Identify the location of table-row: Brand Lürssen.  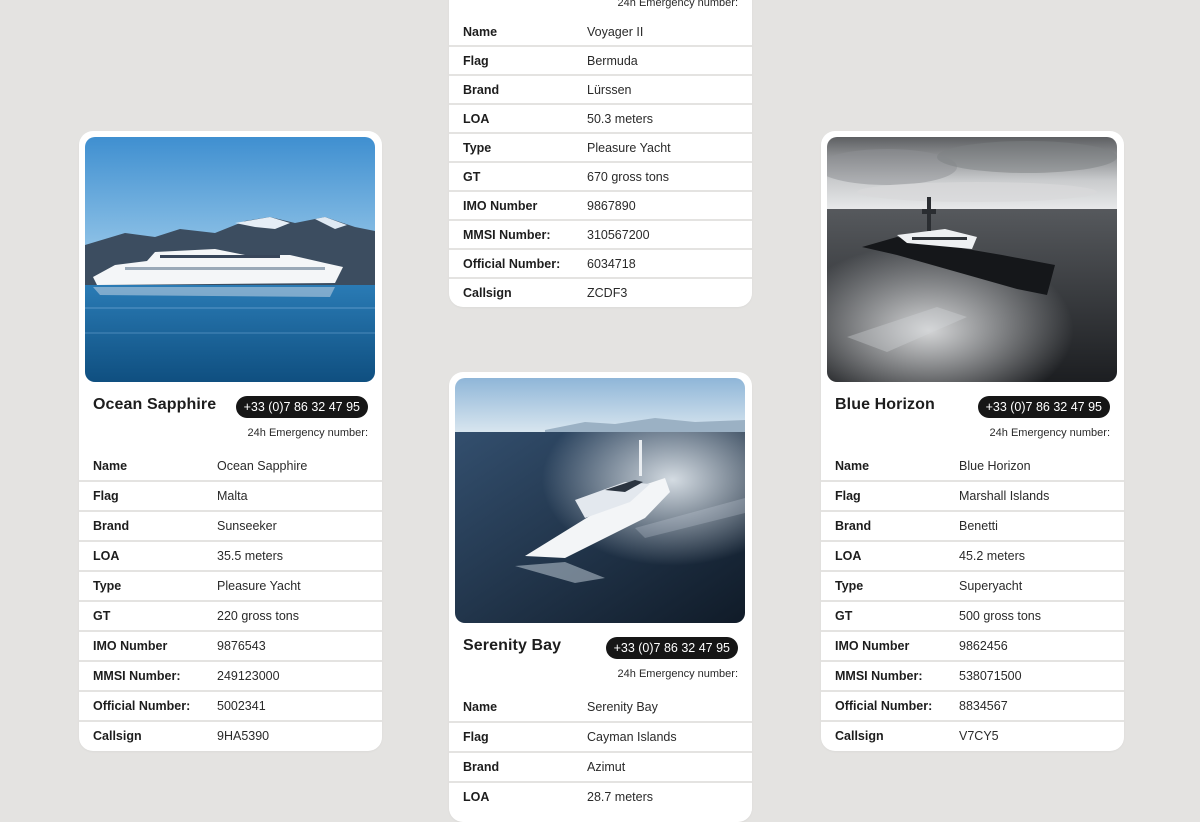
(600, 89).